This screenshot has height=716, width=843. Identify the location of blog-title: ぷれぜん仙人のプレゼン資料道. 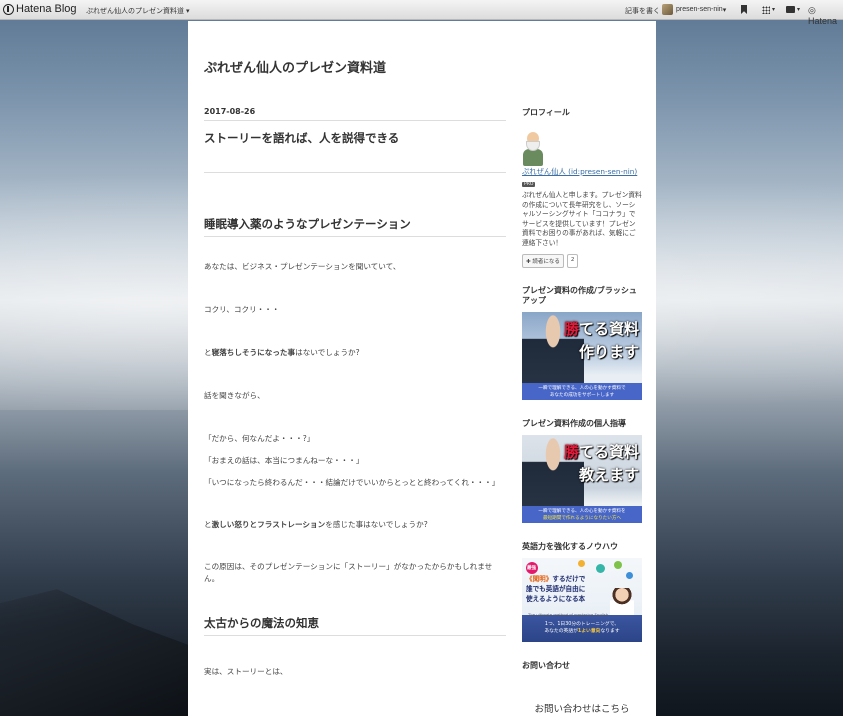
(295, 66).